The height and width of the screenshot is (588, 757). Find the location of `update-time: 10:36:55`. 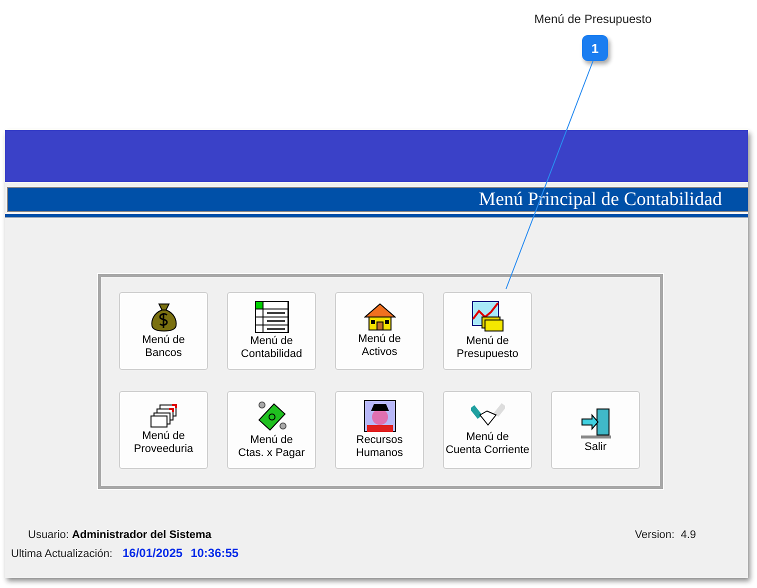

update-time: 10:36:55 is located at coordinates (214, 553).